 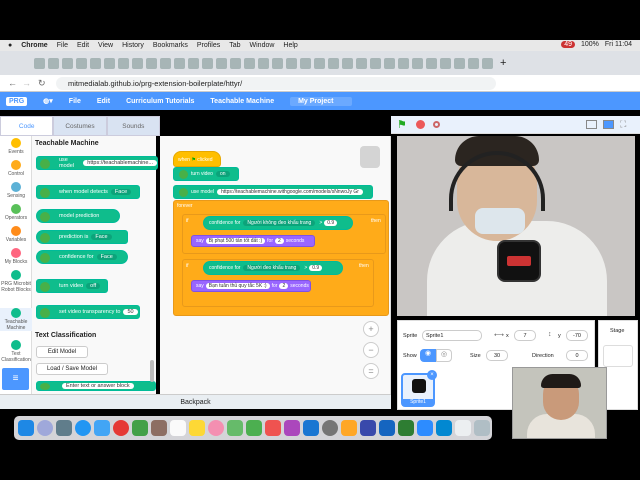 What do you see at coordinates (16, 319) in the screenshot?
I see `category-teachable-machine: Teachable Machine` at bounding box center [16, 319].